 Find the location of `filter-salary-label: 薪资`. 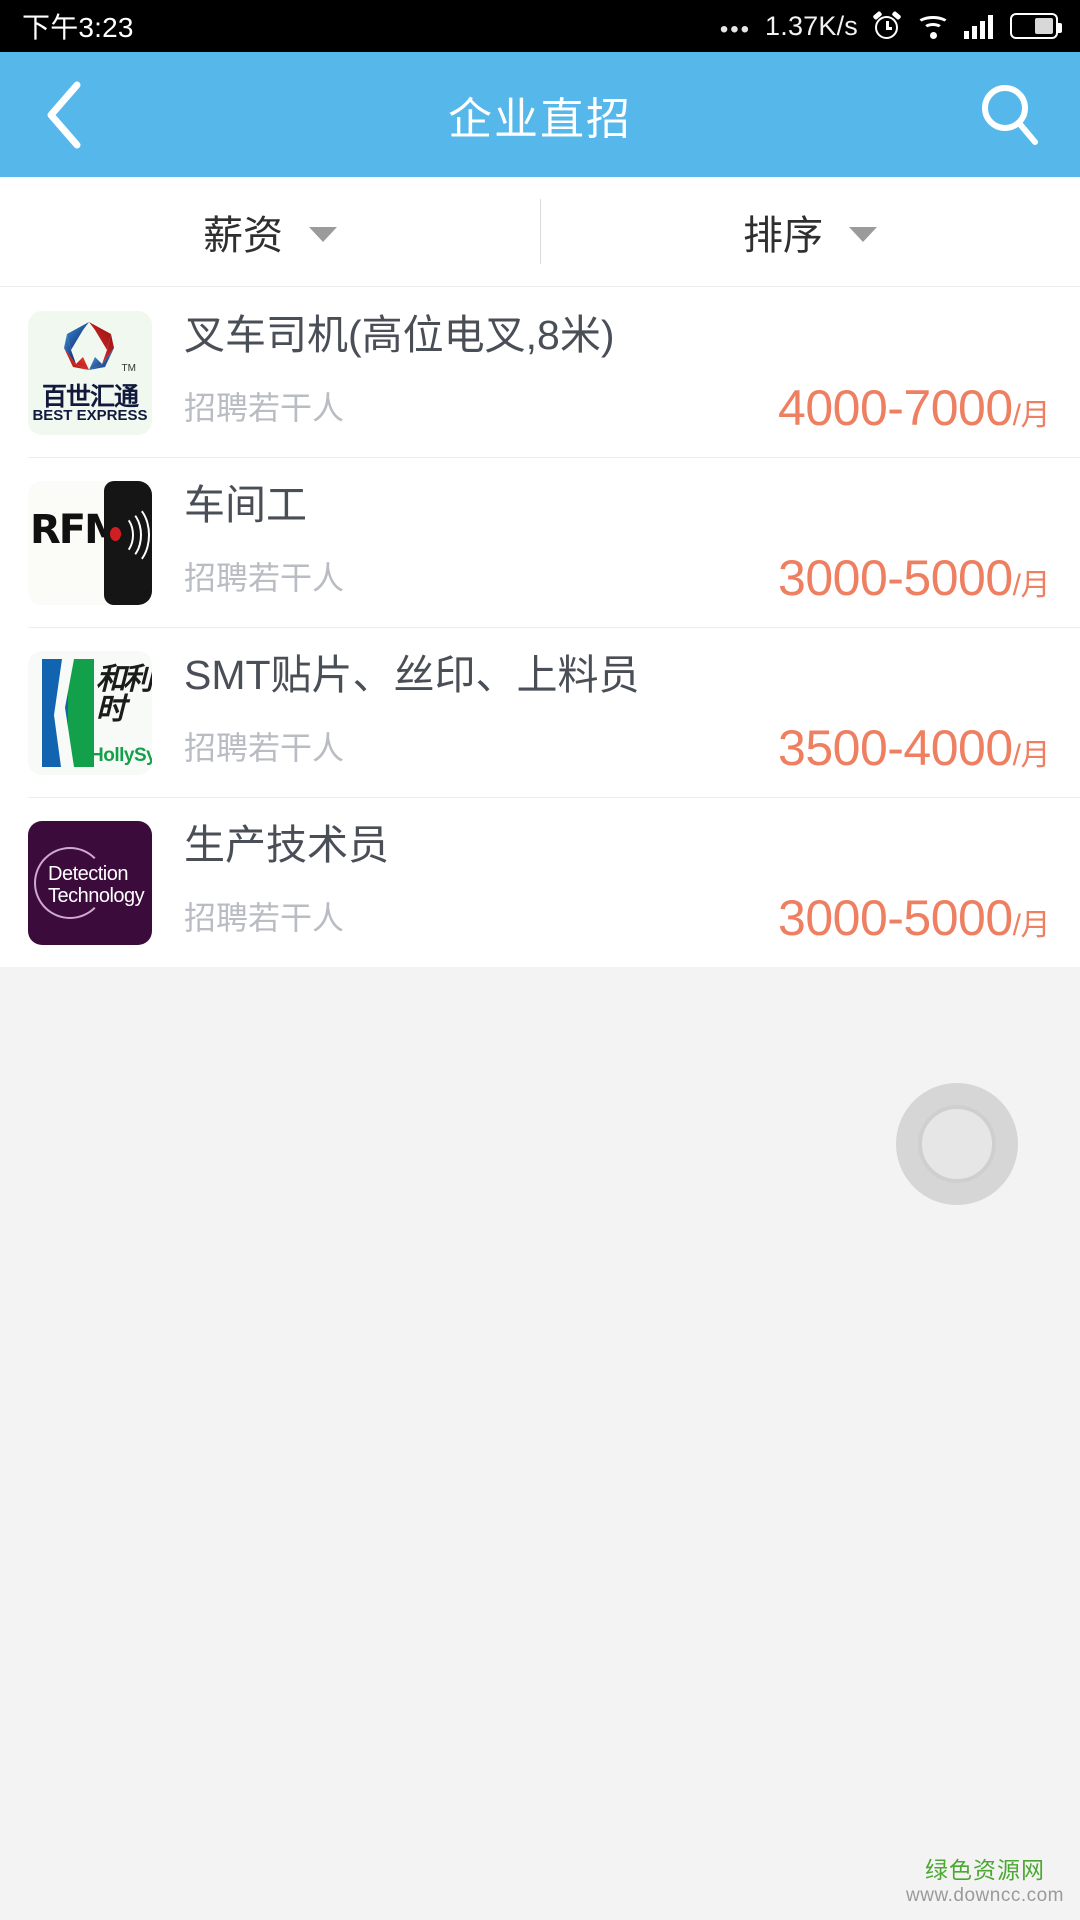

filter-salary-label: 薪资 is located at coordinates (243, 235).